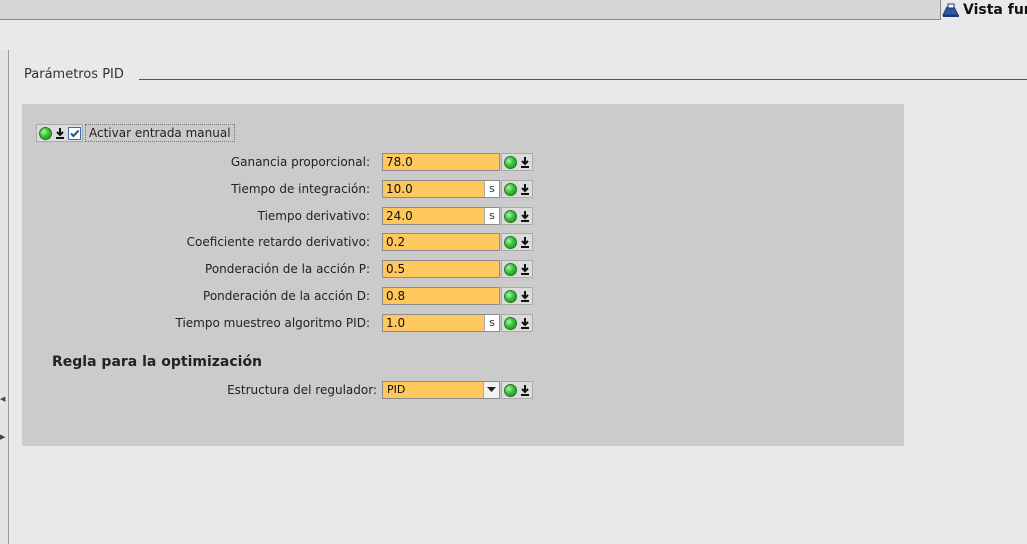 Image resolution: width=1027 pixels, height=544 pixels. What do you see at coordinates (157, 362) in the screenshot?
I see `optimization-heading: Regla para la optimización` at bounding box center [157, 362].